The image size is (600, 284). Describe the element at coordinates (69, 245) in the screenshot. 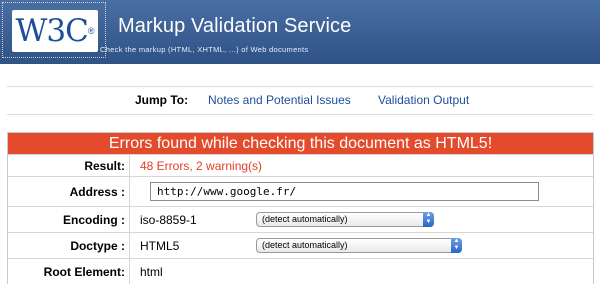

I see `doctype-label: Doctype :` at that location.